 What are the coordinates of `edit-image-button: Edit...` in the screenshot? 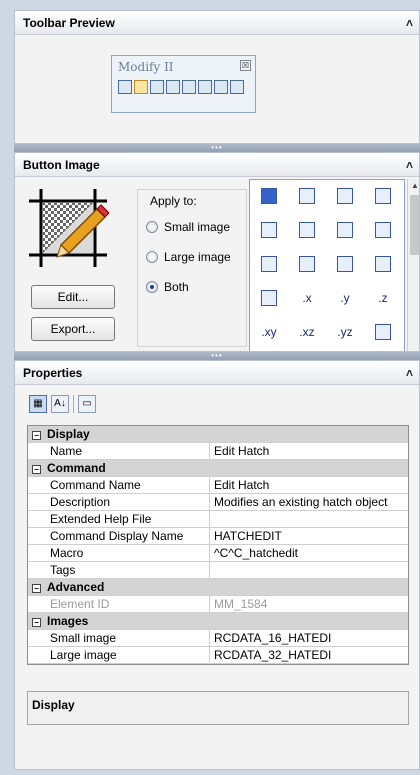 It's located at (73, 297).